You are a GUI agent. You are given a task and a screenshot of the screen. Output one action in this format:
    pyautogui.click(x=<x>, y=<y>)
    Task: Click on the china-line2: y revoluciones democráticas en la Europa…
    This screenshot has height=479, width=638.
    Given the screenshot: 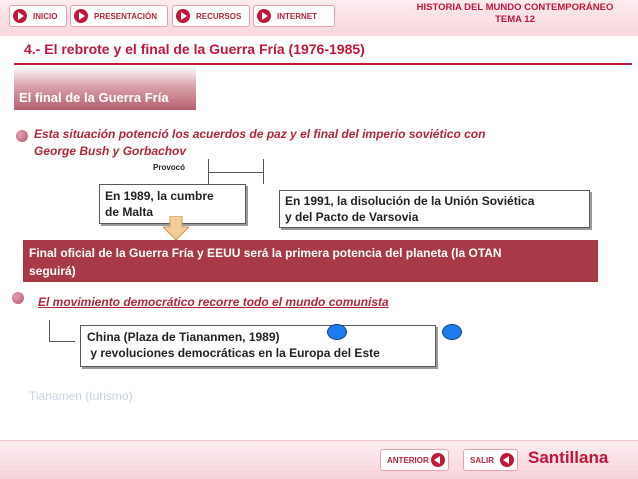 What is the action you would take?
    pyautogui.click(x=233, y=353)
    